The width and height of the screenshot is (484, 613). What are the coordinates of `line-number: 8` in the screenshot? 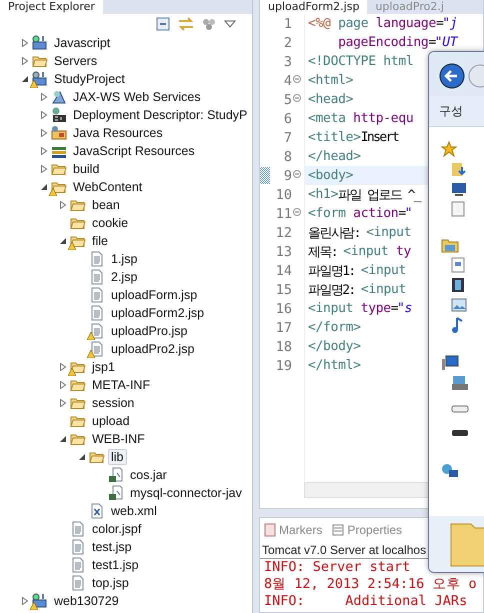 It's located at (288, 156).